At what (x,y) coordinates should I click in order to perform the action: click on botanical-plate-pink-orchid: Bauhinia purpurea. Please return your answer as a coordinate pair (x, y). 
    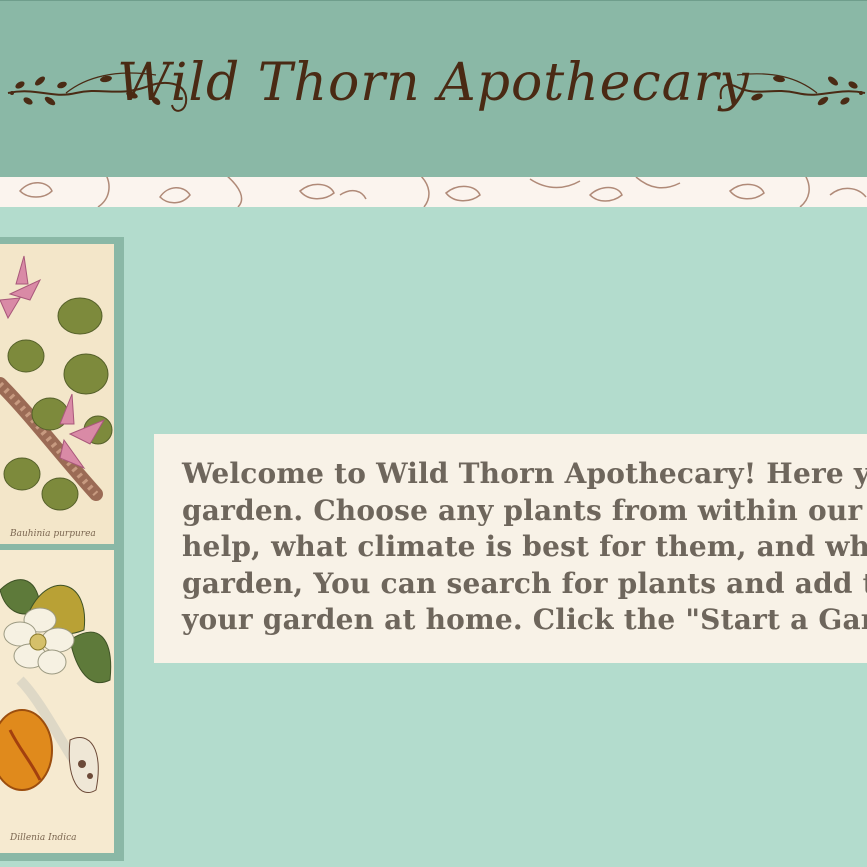
    Looking at the image, I should click on (57, 394).